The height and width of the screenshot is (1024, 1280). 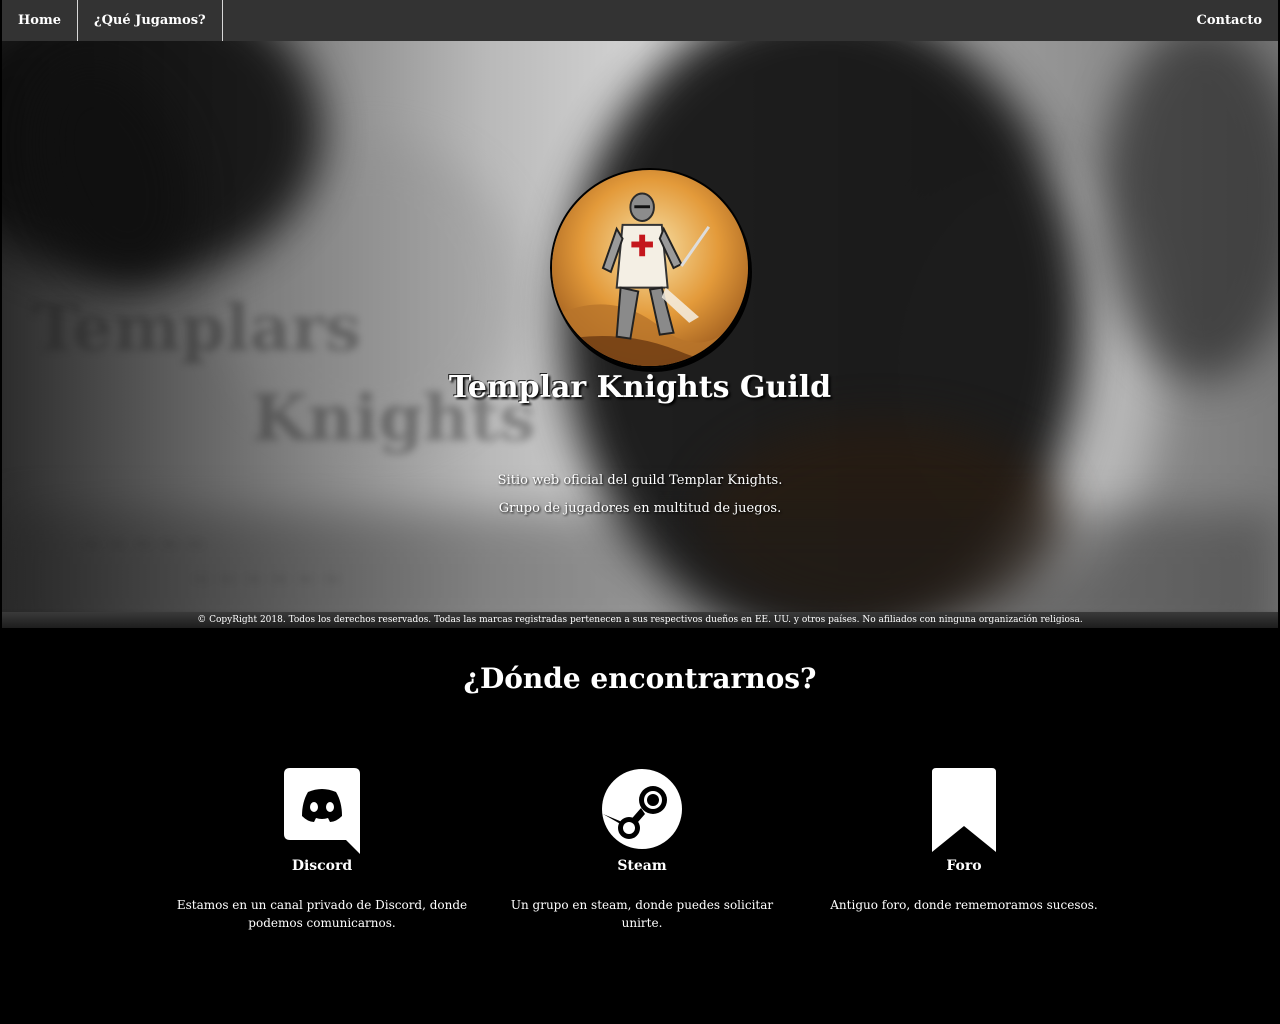 I want to click on find-us-heading: ¿Dónde encontrarnos?, so click(x=640, y=678).